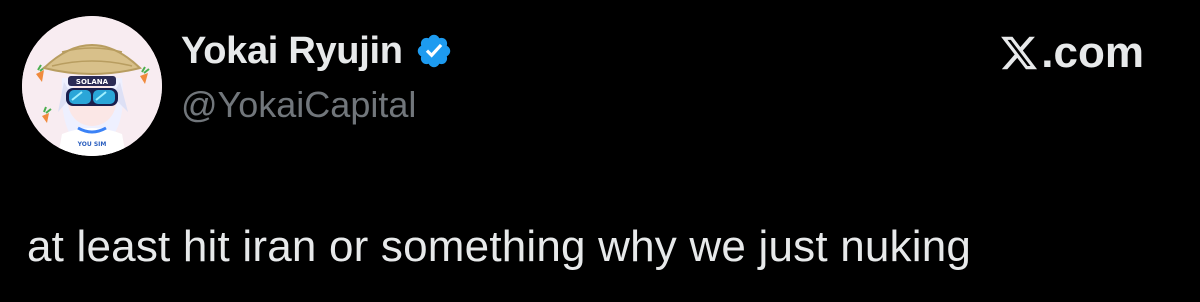  I want to click on user-handle: @YokaiCapital, so click(298, 105).